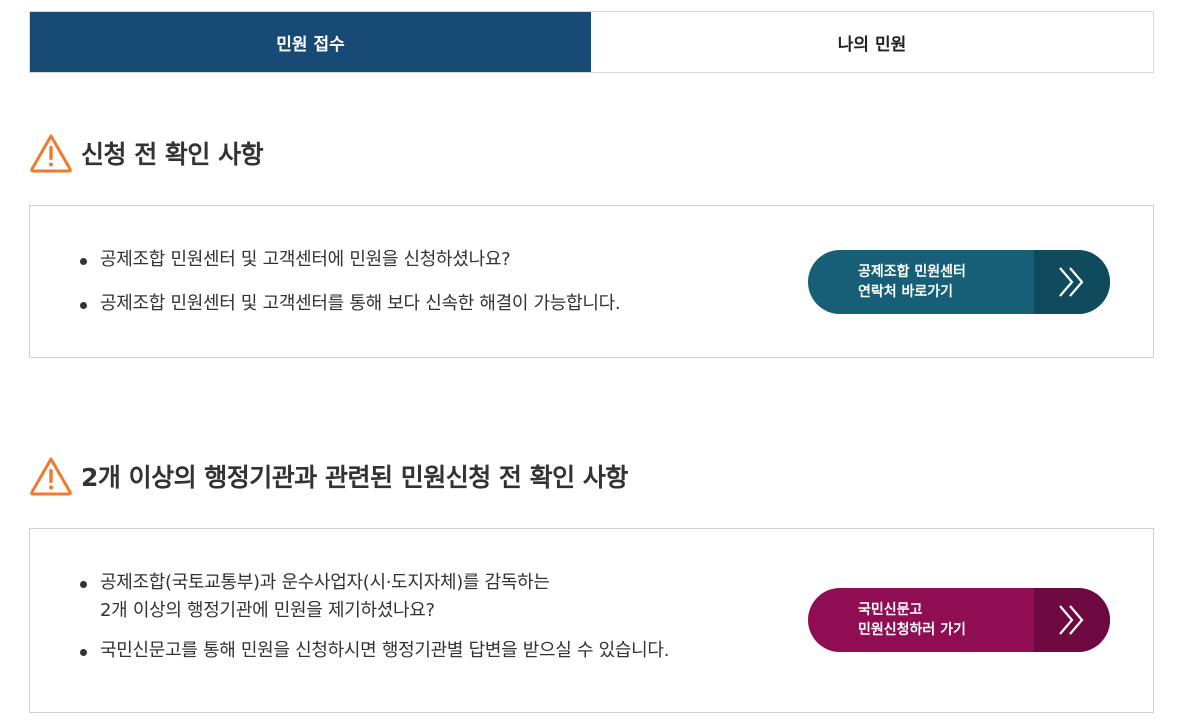 This screenshot has height=726, width=1181. Describe the element at coordinates (912, 272) in the screenshot. I see `button-label-line1: 공제조합 민원센터` at that location.